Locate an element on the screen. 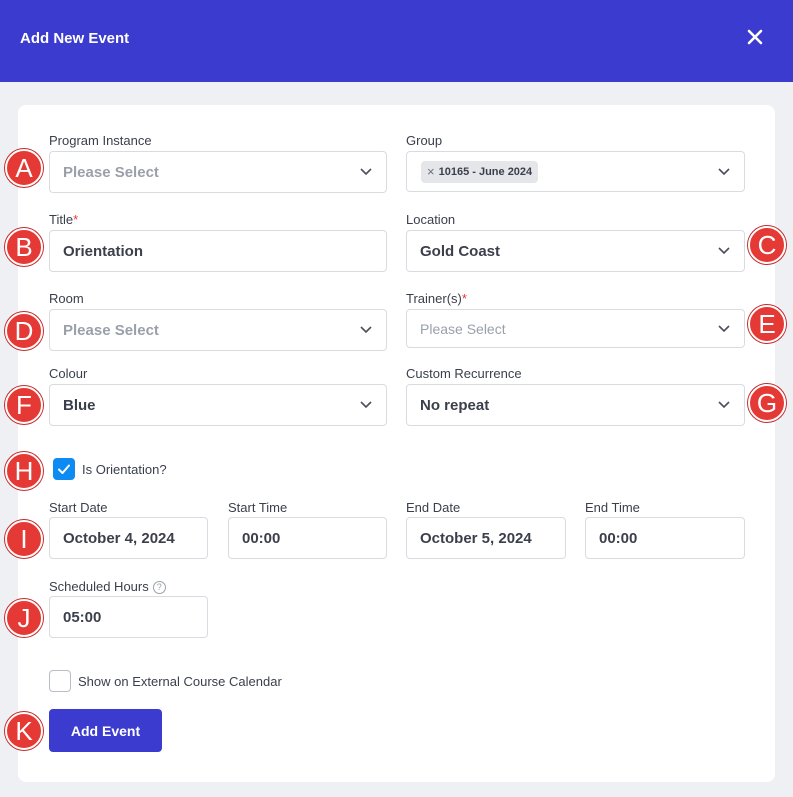 Image resolution: width=793 pixels, height=797 pixels. start-time-value: 00:00 is located at coordinates (261, 538).